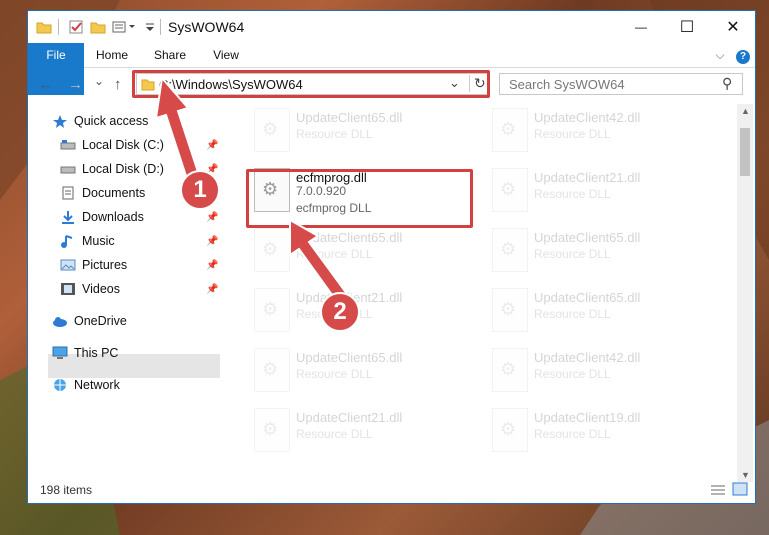 This screenshot has width=769, height=535. What do you see at coordinates (745, 152) in the screenshot?
I see `scrollbar-thumb` at bounding box center [745, 152].